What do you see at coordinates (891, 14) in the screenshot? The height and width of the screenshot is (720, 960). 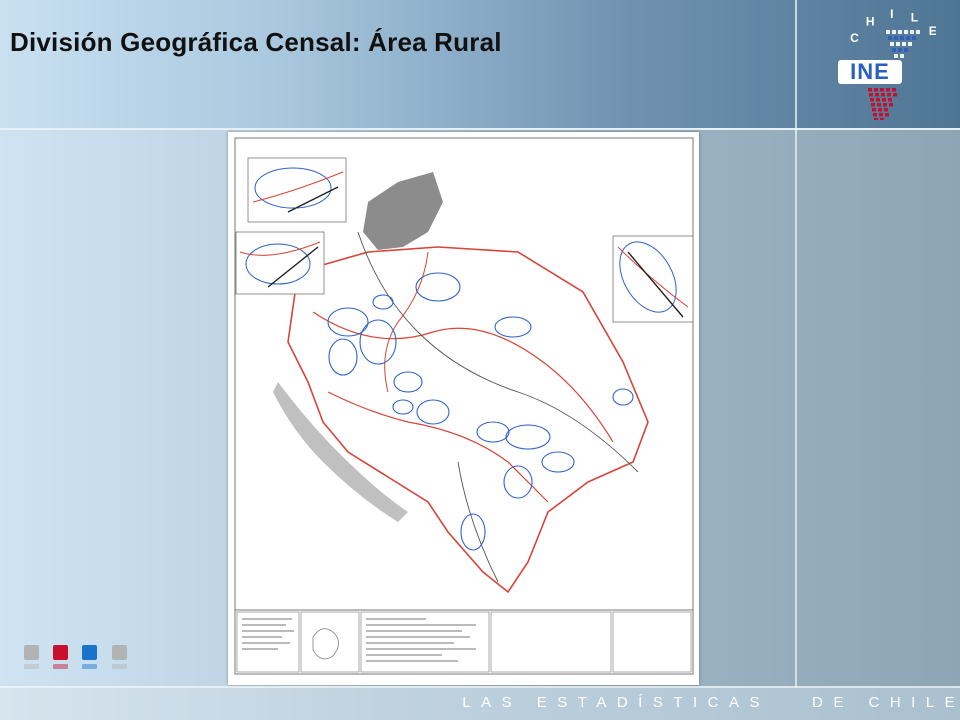 I see `logo-arc-letter: I` at bounding box center [891, 14].